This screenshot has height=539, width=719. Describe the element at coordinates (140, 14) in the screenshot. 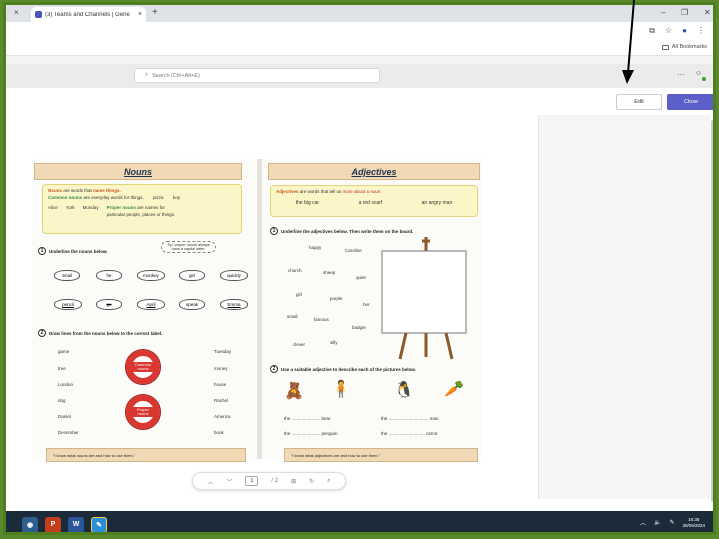

I see `tab-close-icon: ×` at that location.